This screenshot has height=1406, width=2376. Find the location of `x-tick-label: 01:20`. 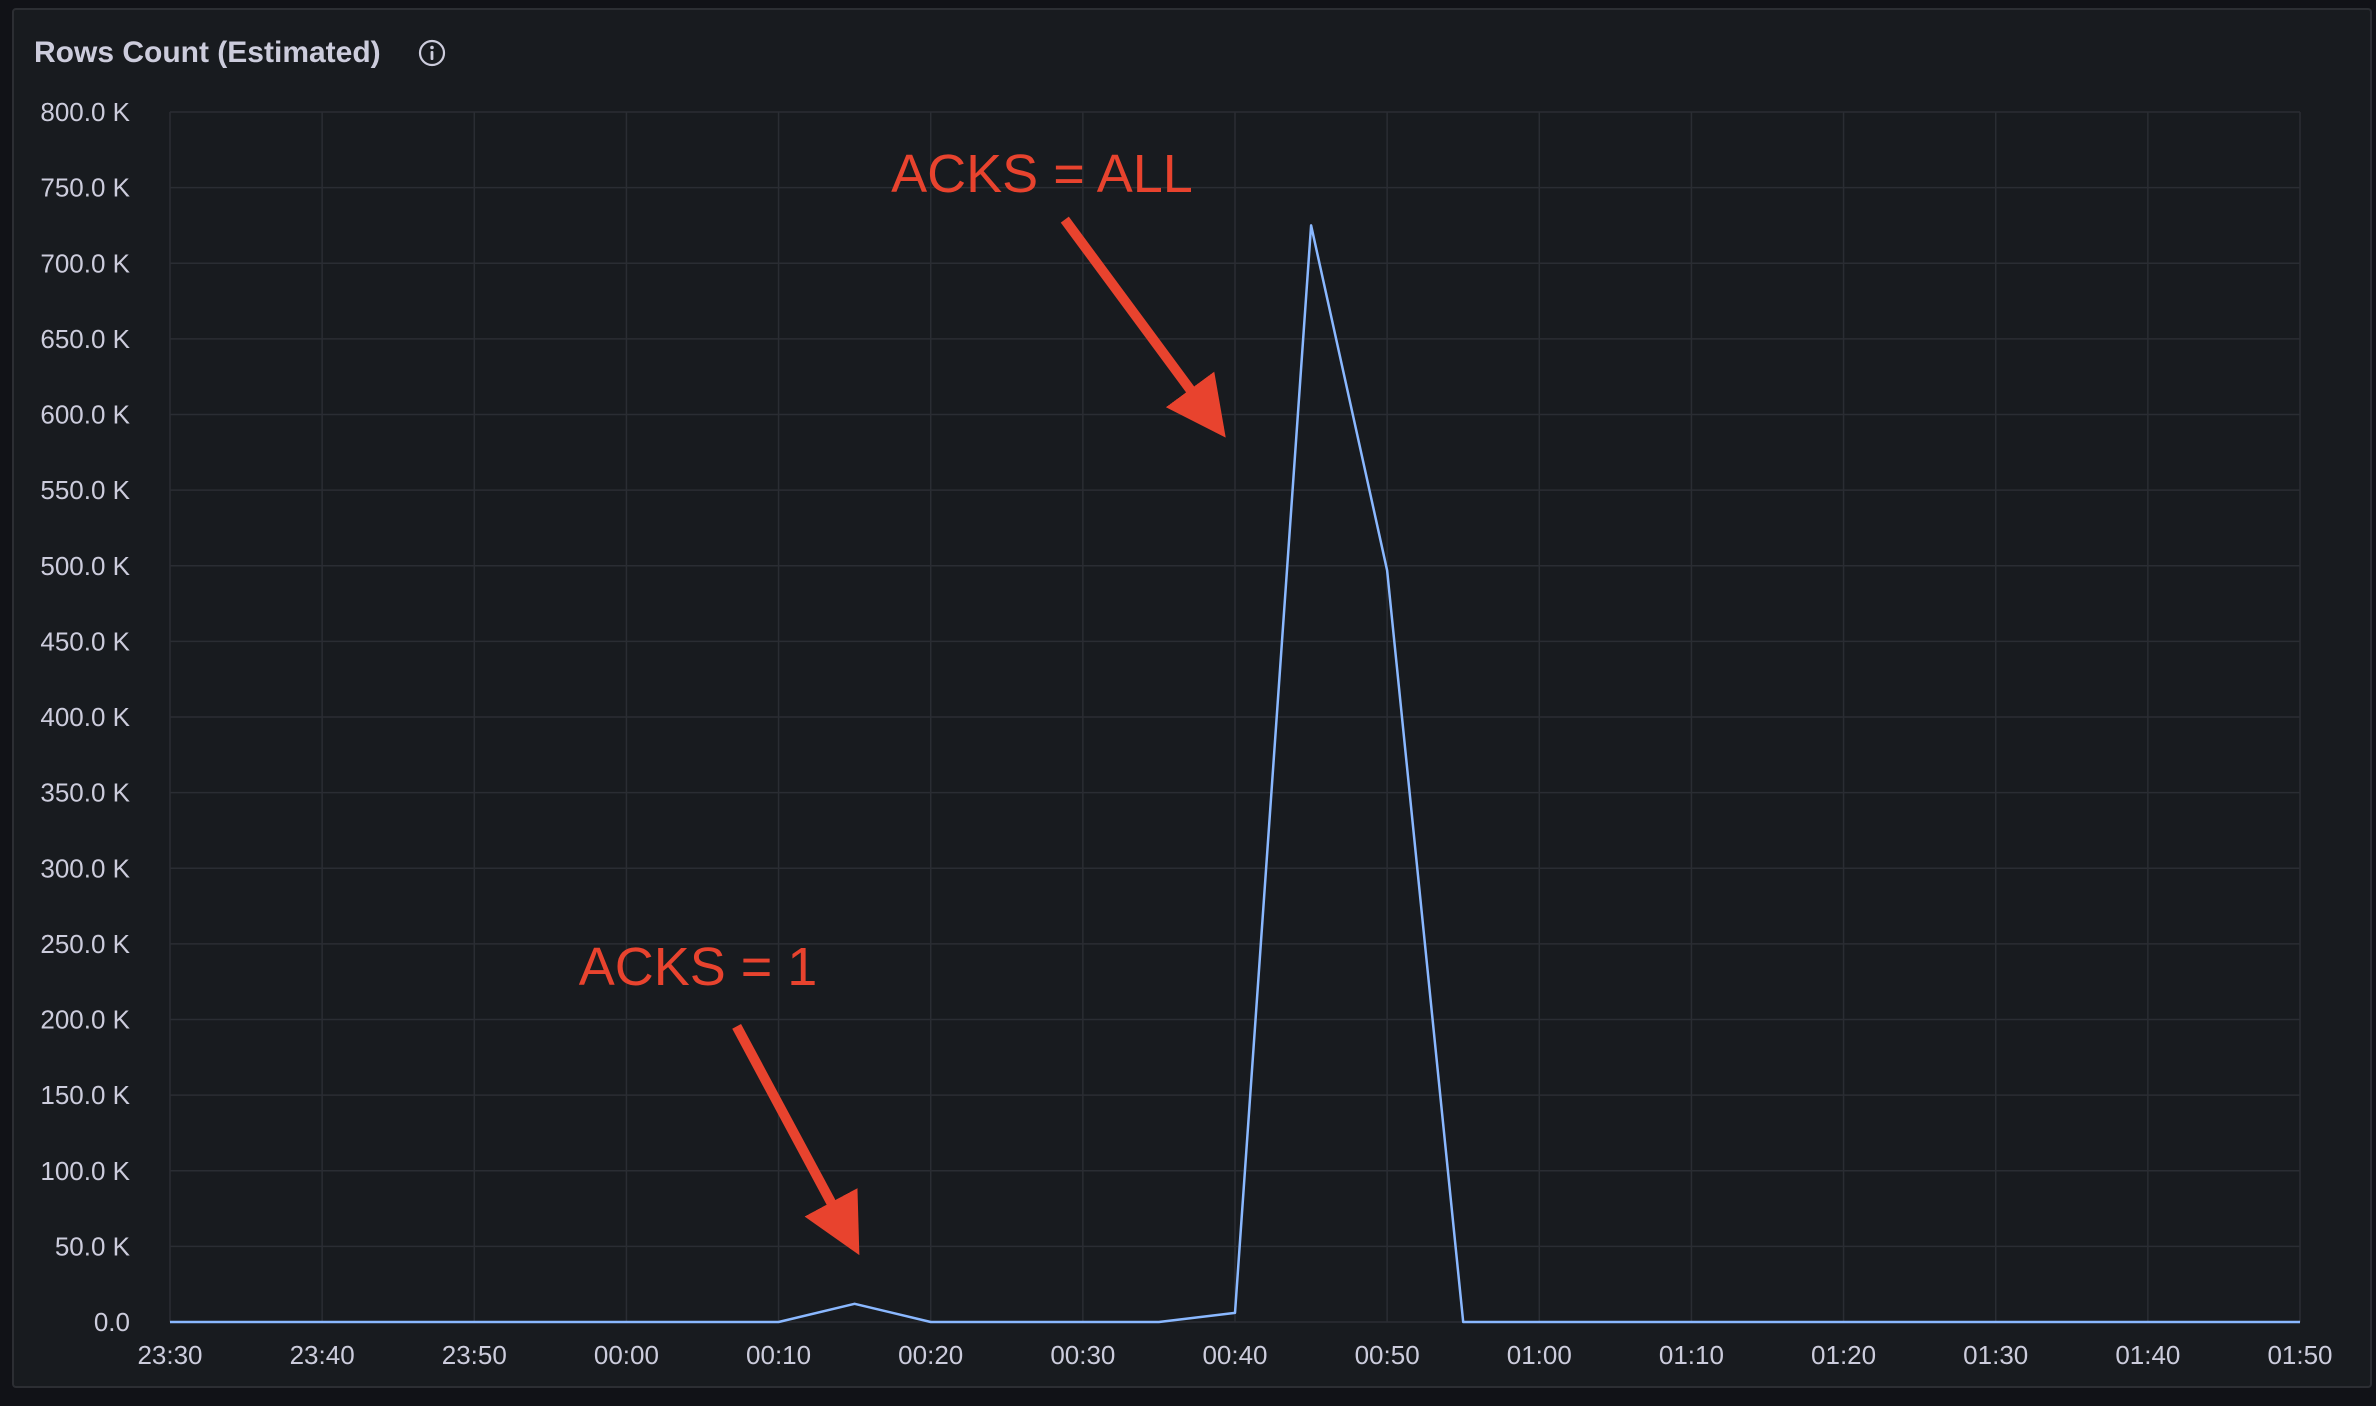

x-tick-label: 01:20 is located at coordinates (1843, 1355).